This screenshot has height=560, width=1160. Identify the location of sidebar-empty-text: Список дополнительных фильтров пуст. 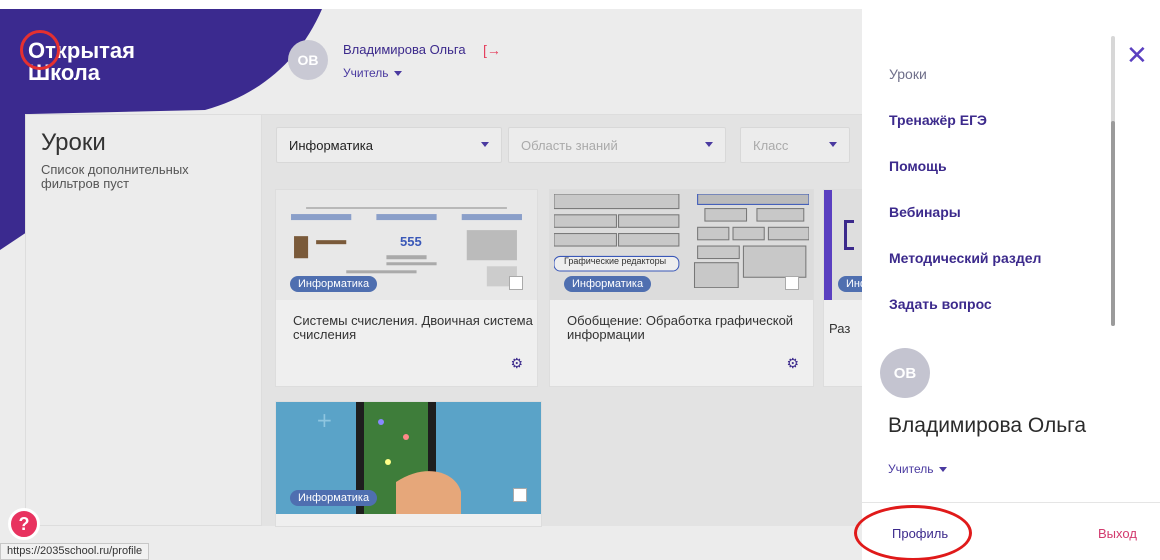
(115, 176).